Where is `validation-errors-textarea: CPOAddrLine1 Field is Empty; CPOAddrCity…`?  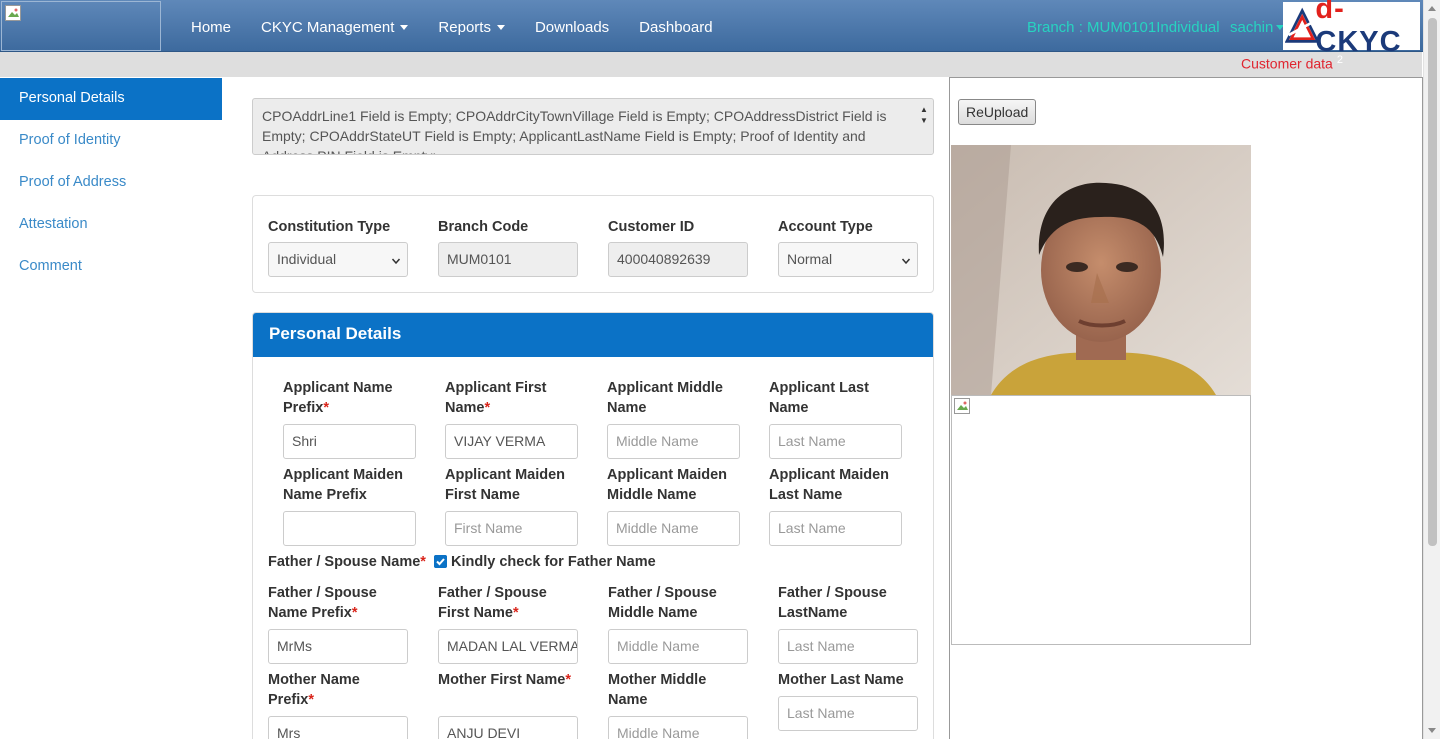 validation-errors-textarea: CPOAddrLine1 Field is Empty; CPOAddrCity… is located at coordinates (593, 126).